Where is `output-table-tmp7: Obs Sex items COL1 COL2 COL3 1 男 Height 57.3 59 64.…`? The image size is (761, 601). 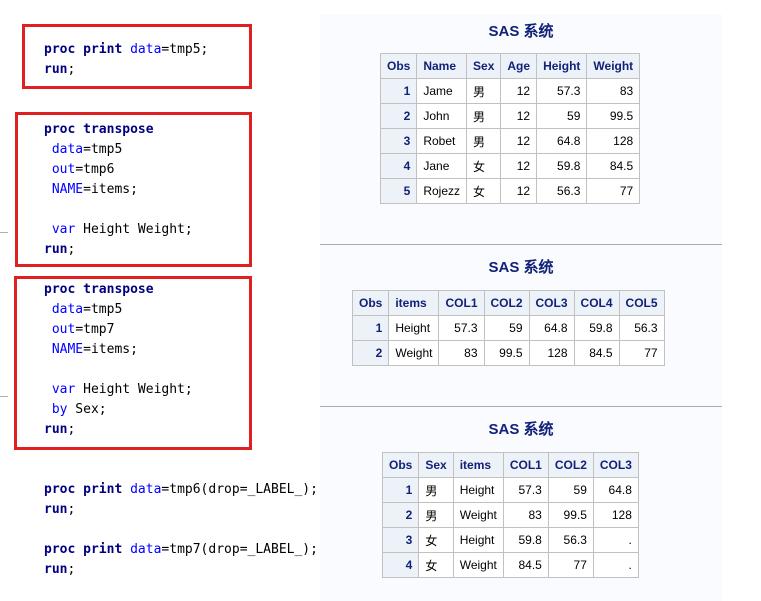
output-table-tmp7: Obs Sex items COL1 COL2 COL3 1 男 Height 57.3 59 64.… is located at coordinates (510, 515).